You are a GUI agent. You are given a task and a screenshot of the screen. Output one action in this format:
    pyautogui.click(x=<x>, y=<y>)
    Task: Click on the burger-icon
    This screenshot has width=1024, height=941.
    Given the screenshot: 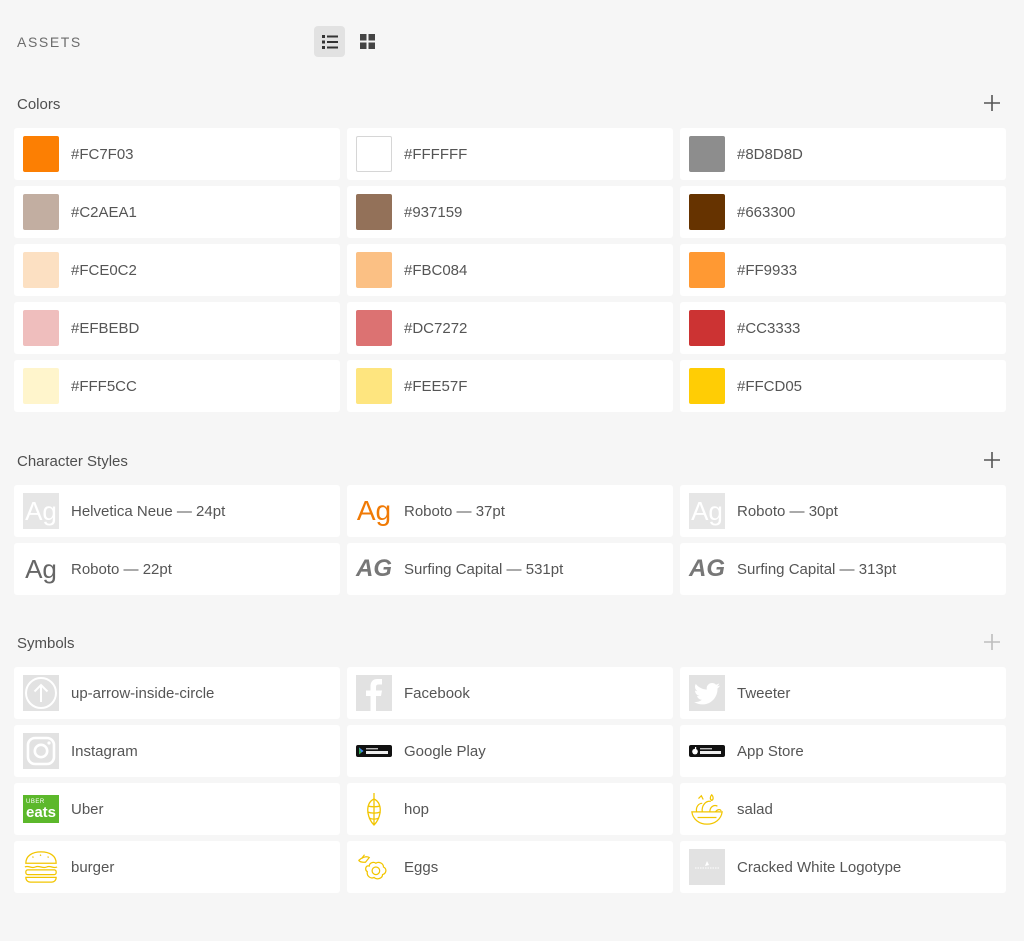 What is the action you would take?
    pyautogui.click(x=41, y=867)
    